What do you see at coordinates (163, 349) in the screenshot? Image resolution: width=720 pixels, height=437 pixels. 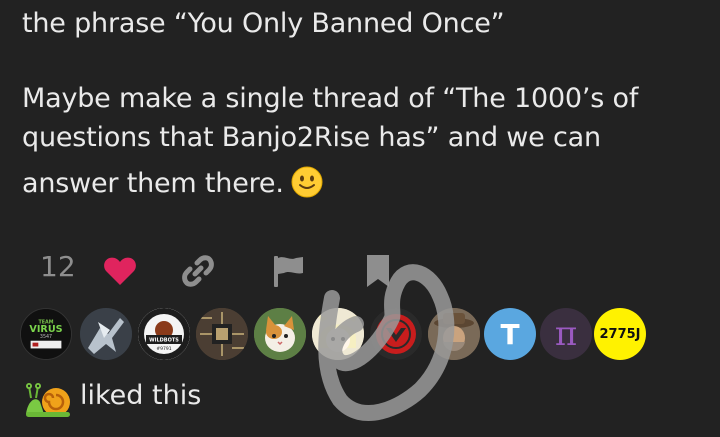 I see `avatar-number: #9791` at bounding box center [163, 349].